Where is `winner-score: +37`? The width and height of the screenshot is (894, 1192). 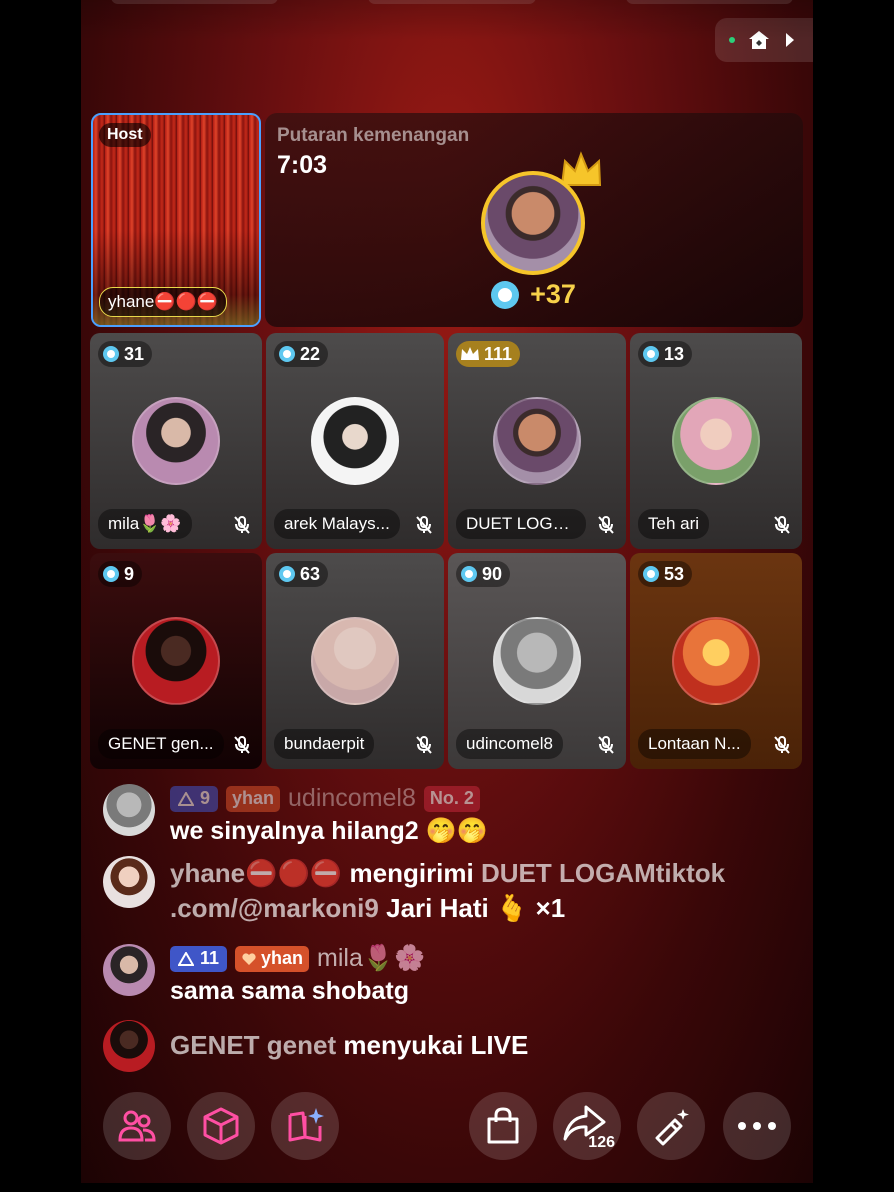
winner-score: +37 is located at coordinates (533, 294).